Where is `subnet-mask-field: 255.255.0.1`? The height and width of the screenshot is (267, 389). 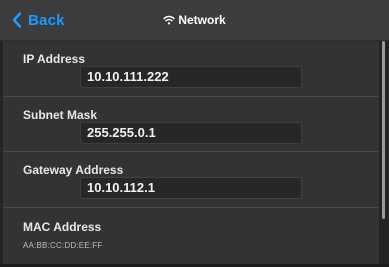
subnet-mask-field: 255.255.0.1 is located at coordinates (191, 133).